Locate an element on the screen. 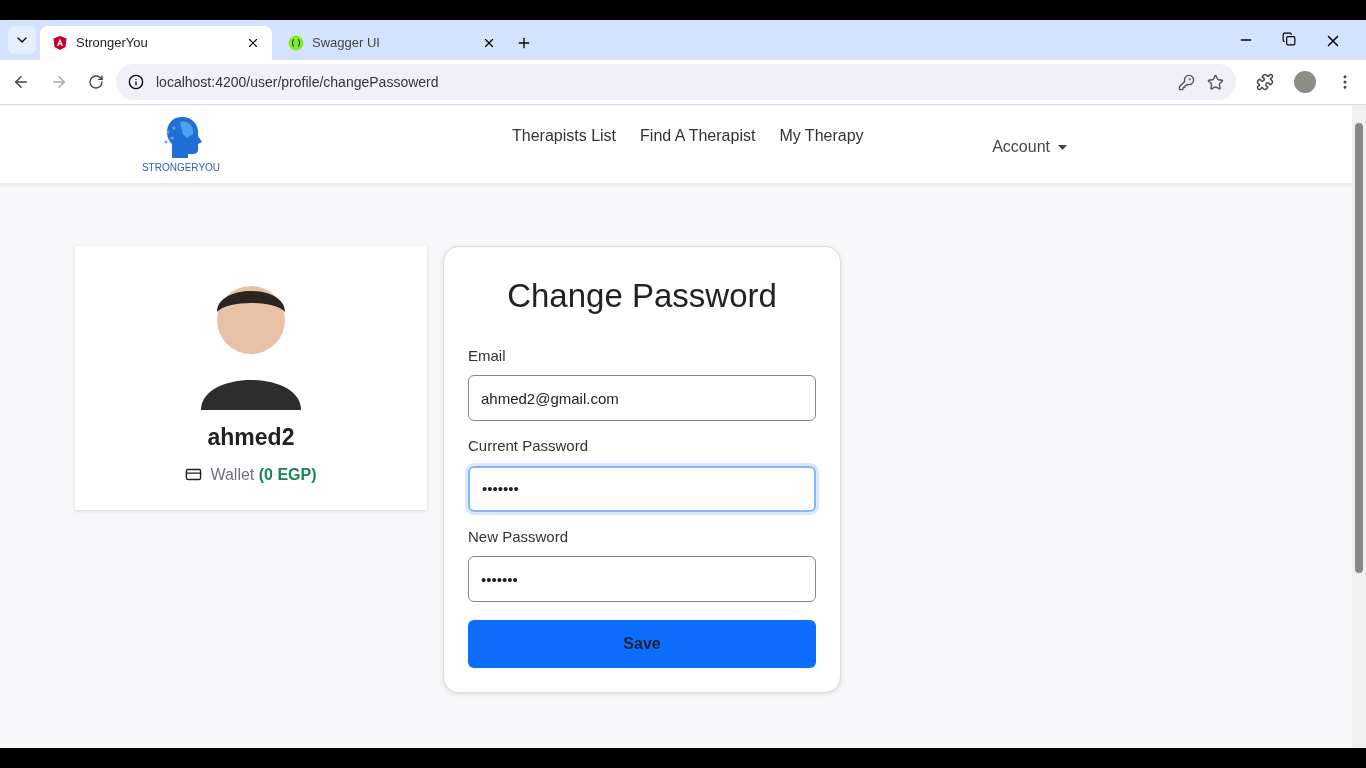 This screenshot has height=768, width=1366. profile-avatar is located at coordinates (1305, 82).